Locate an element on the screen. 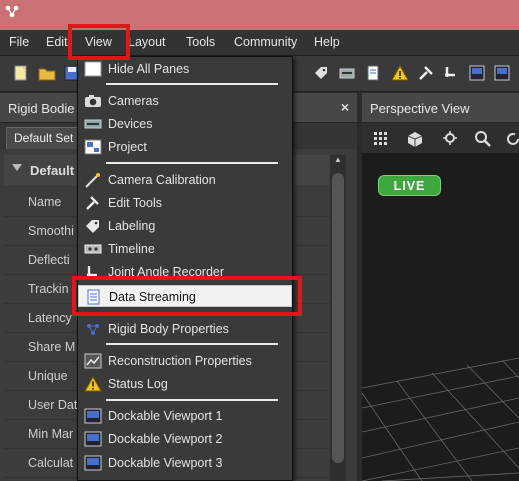  menu-item-label: Dockable Viewport 3 is located at coordinates (165, 463).